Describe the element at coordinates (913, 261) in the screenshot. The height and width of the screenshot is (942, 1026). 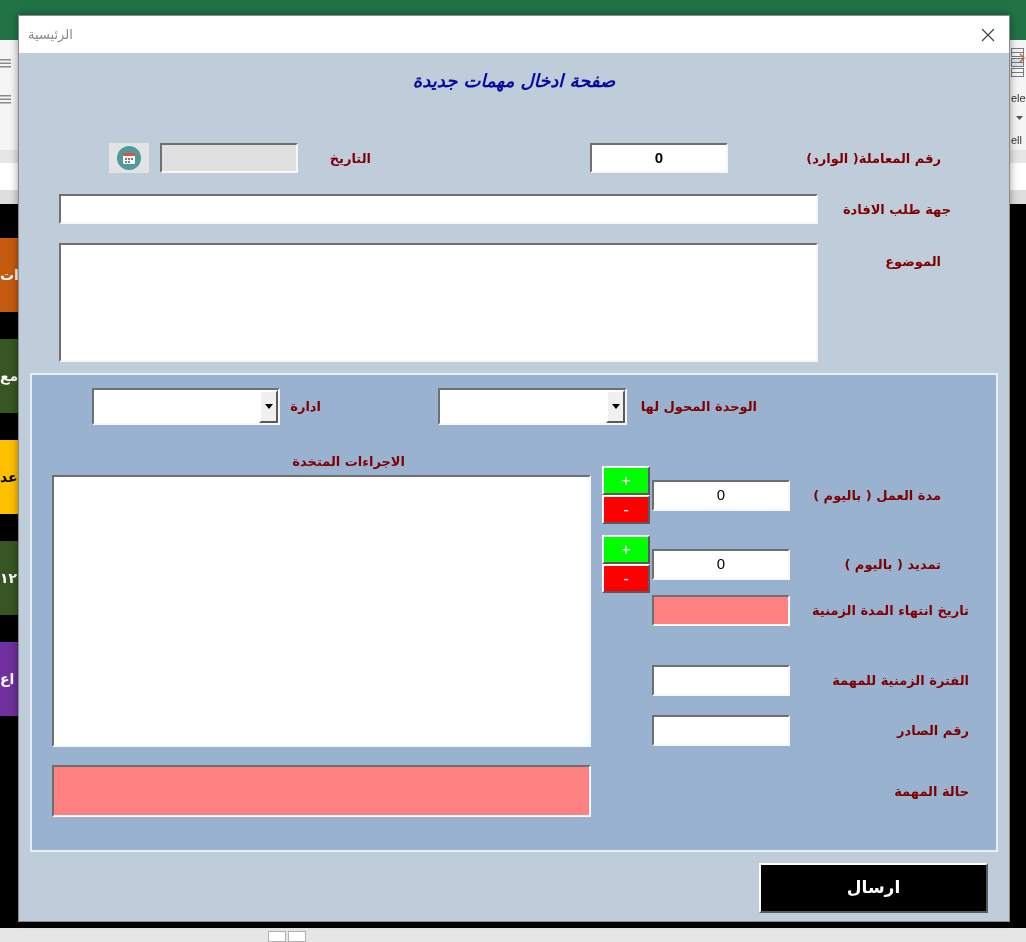
I see `field-label: الموضوع` at that location.